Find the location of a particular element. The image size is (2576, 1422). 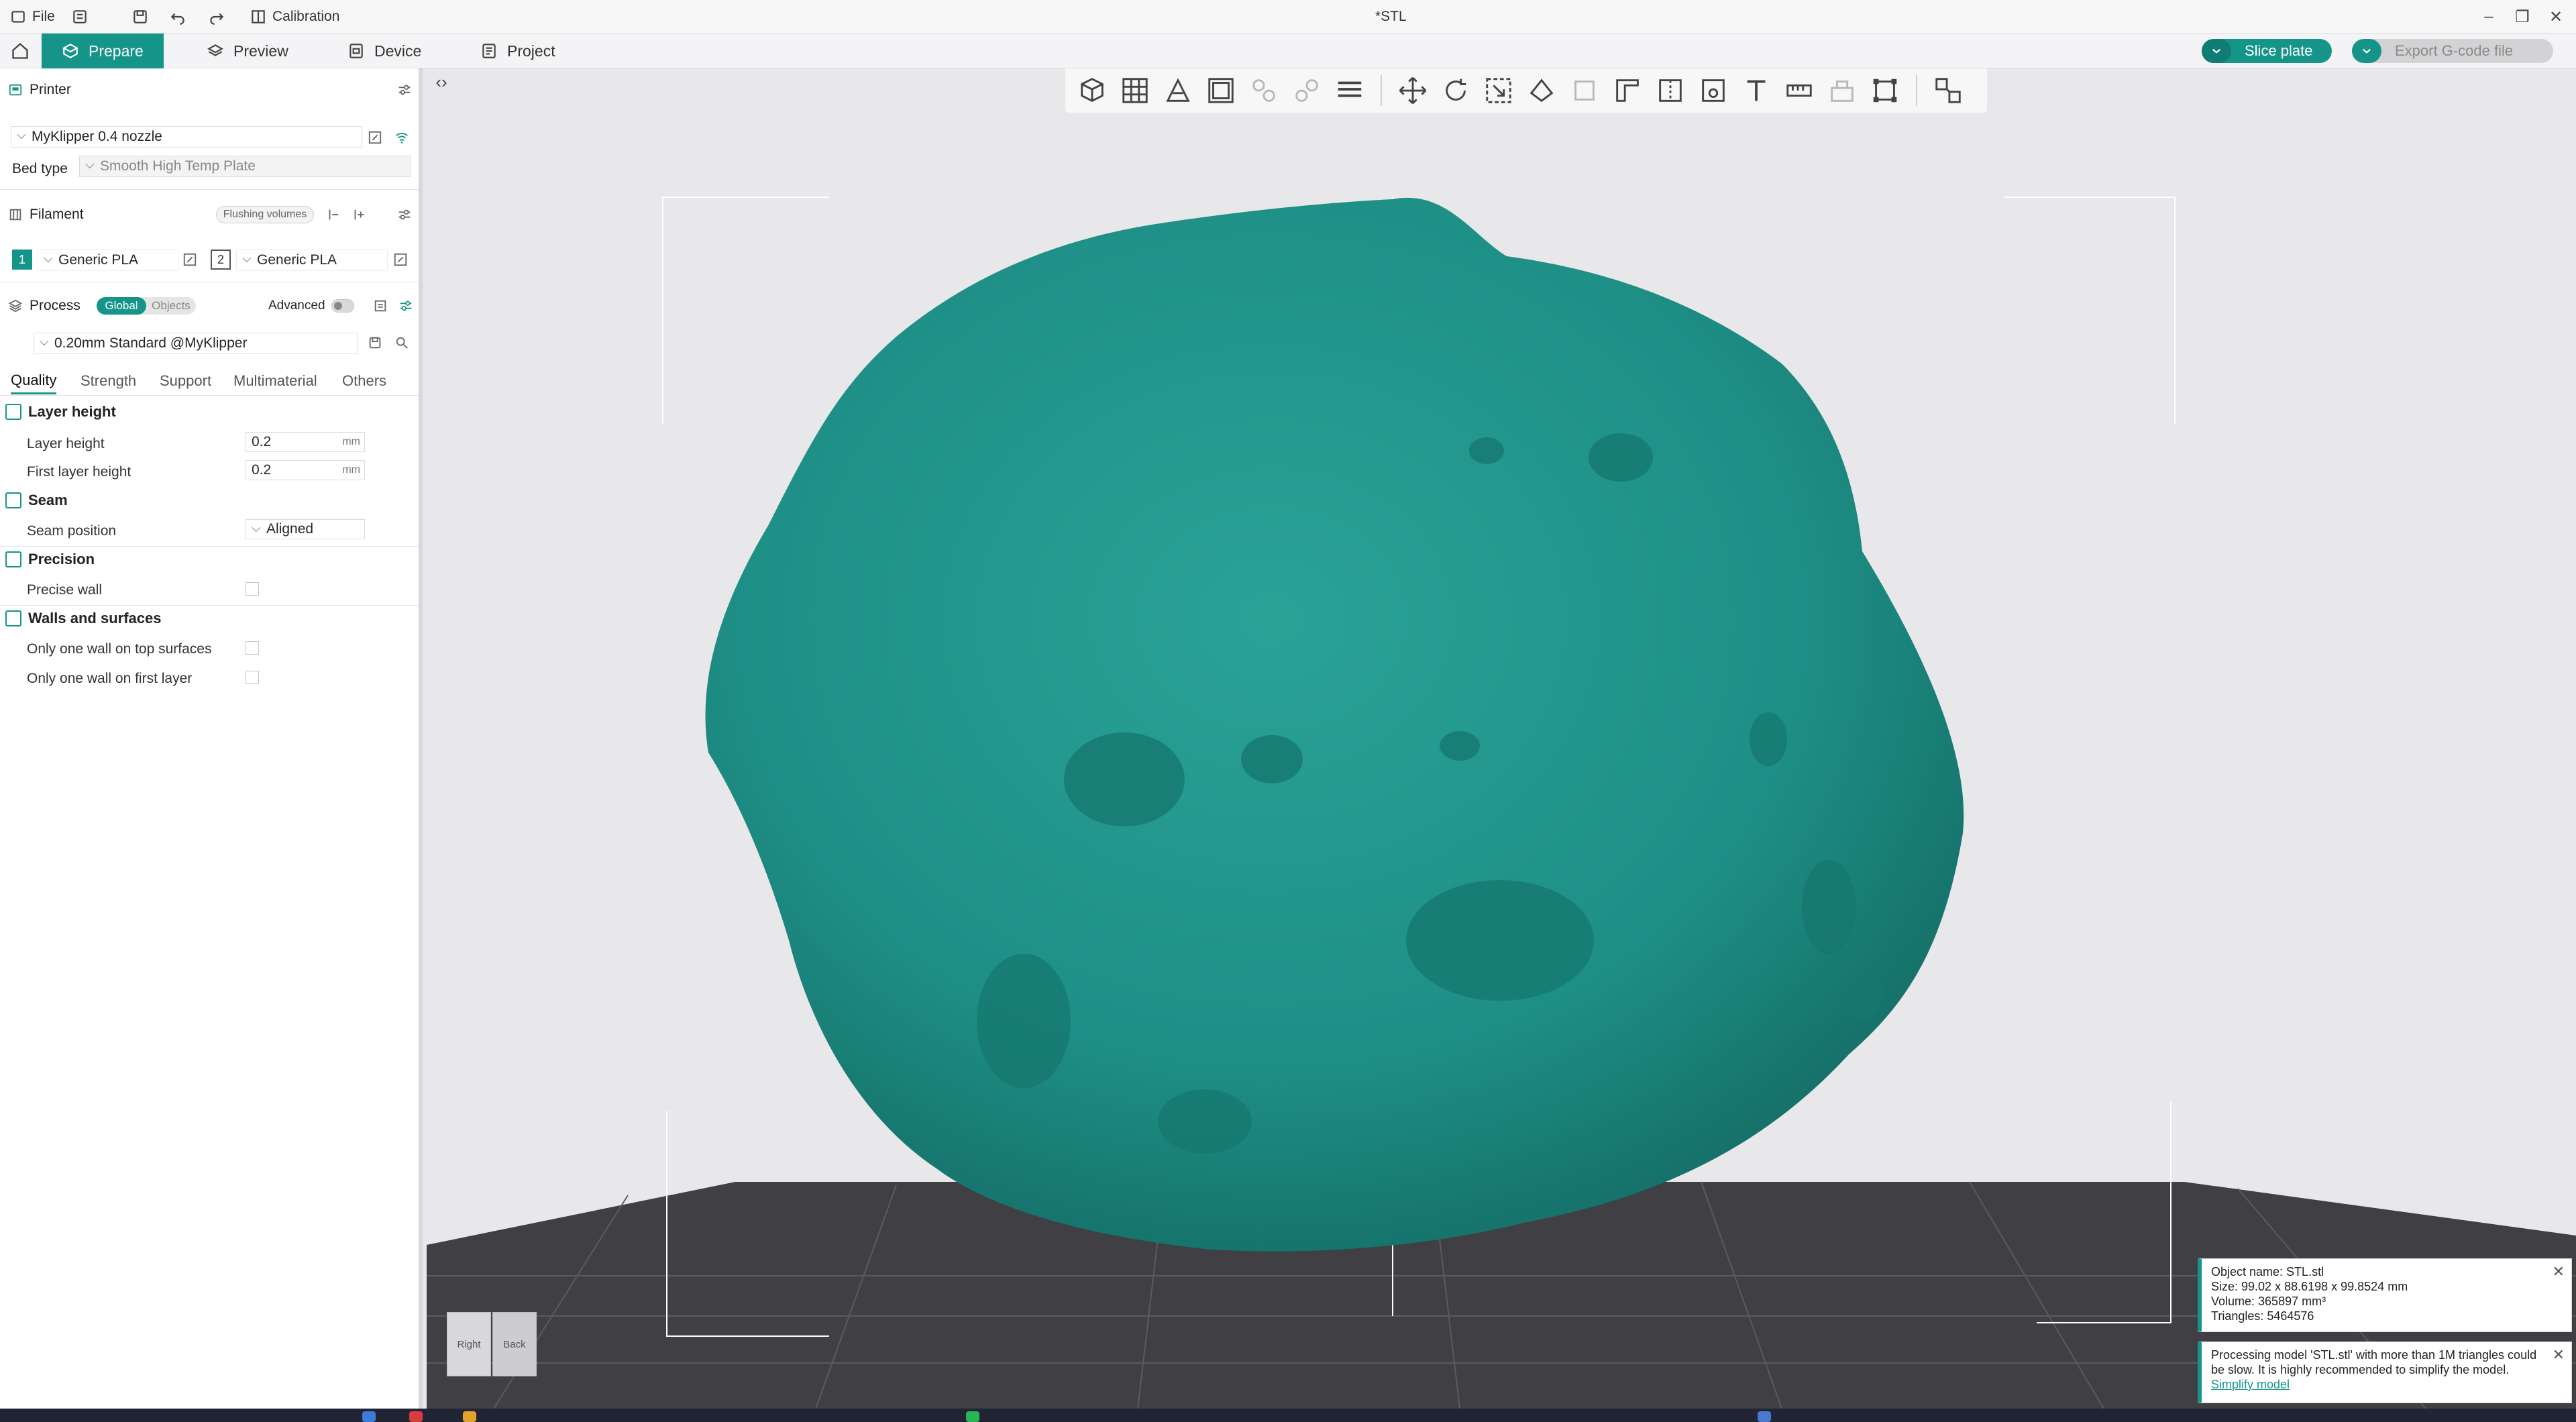

filament-1-edit-icon is located at coordinates (189, 259).